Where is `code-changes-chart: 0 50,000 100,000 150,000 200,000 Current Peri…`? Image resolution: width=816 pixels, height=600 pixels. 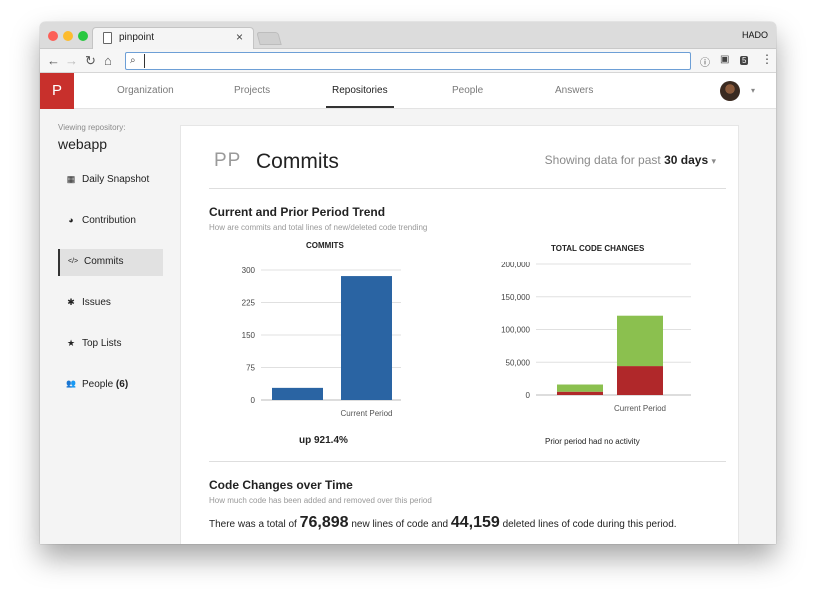
code-changes-chart: 0 50,000 100,000 150,000 200,000 Current Peri… is located at coordinates (596, 337).